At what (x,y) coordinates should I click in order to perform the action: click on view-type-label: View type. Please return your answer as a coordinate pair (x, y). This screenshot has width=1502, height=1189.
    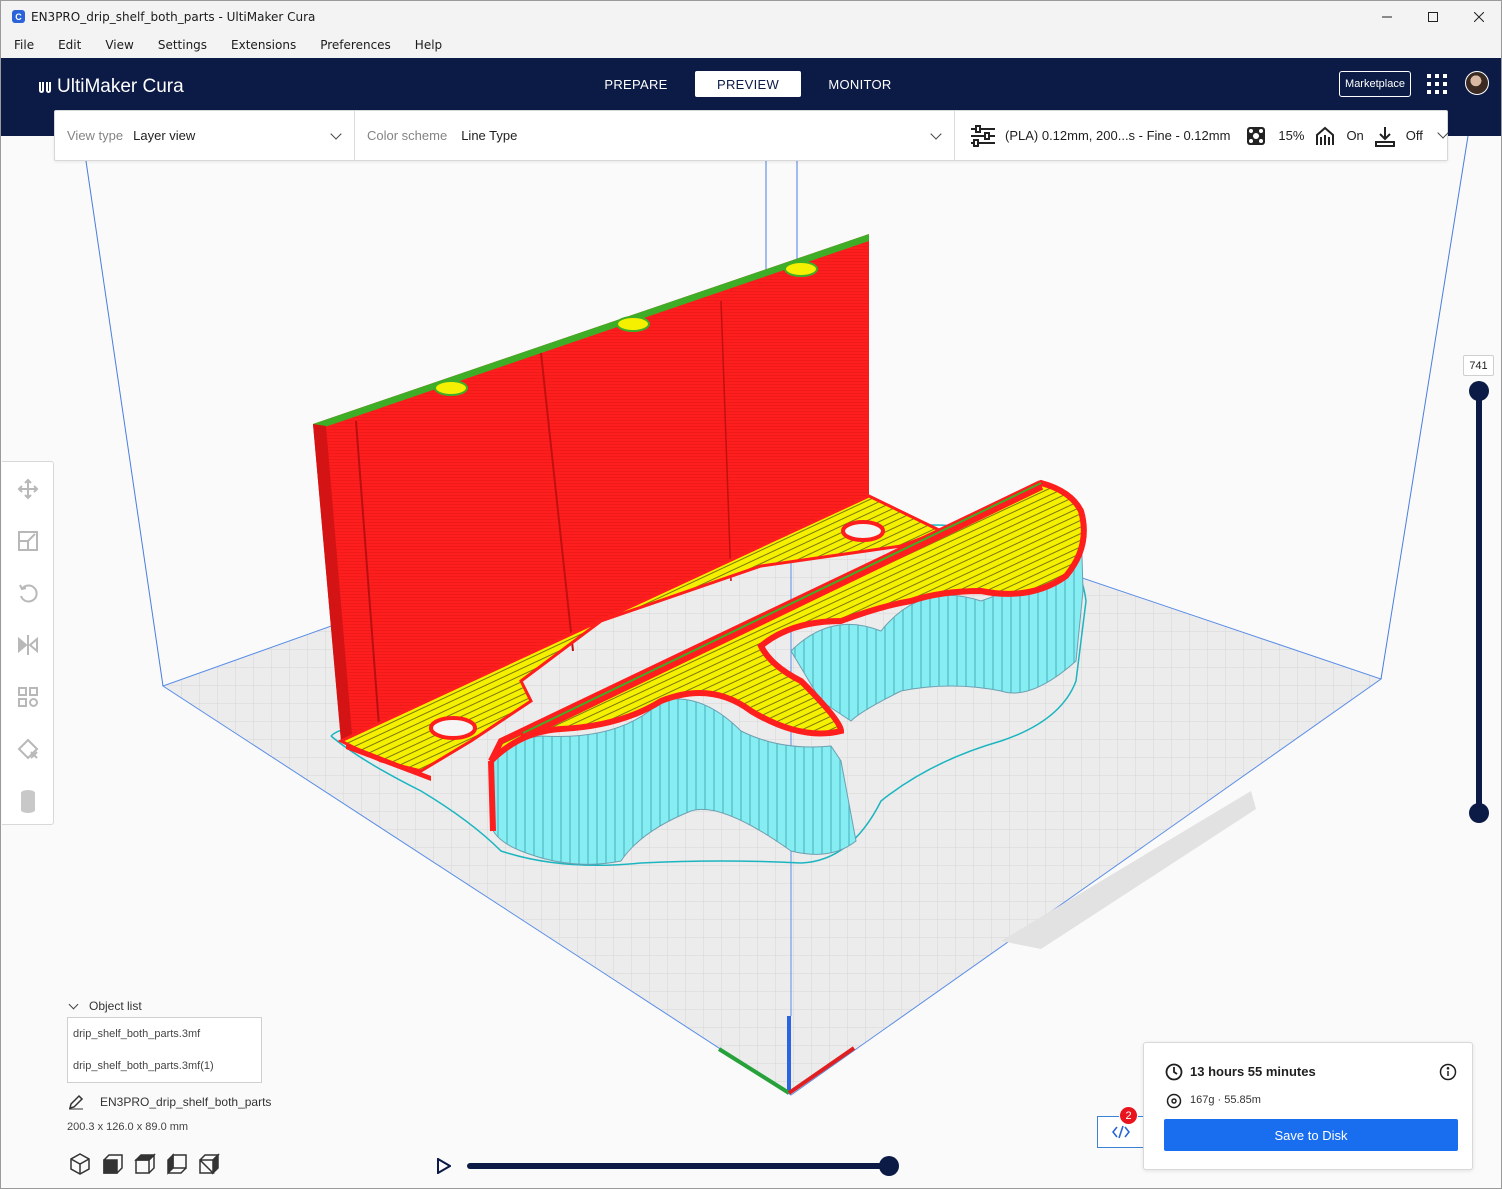
    Looking at the image, I should click on (95, 135).